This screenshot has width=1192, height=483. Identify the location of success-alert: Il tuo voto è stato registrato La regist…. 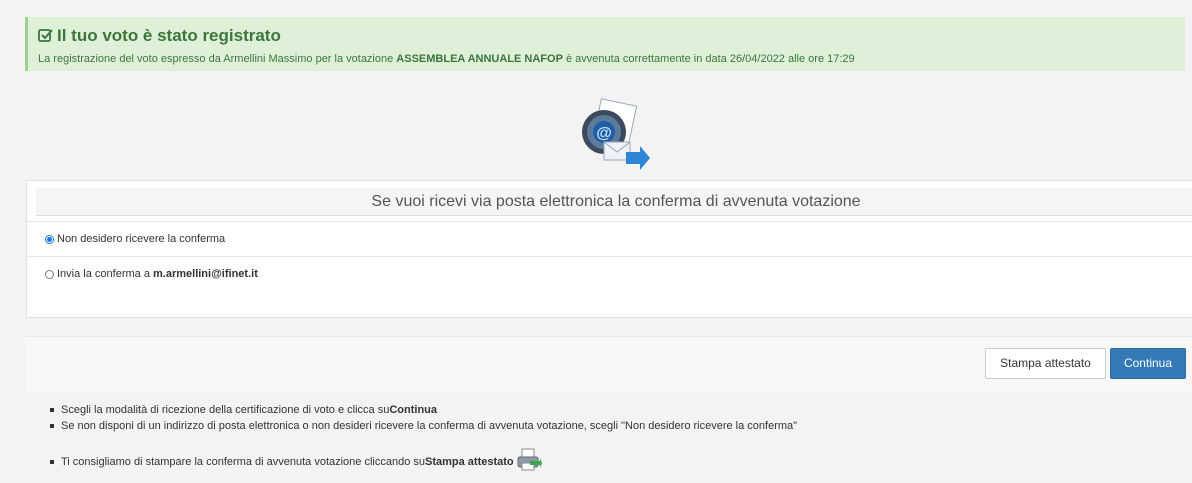
(605, 44).